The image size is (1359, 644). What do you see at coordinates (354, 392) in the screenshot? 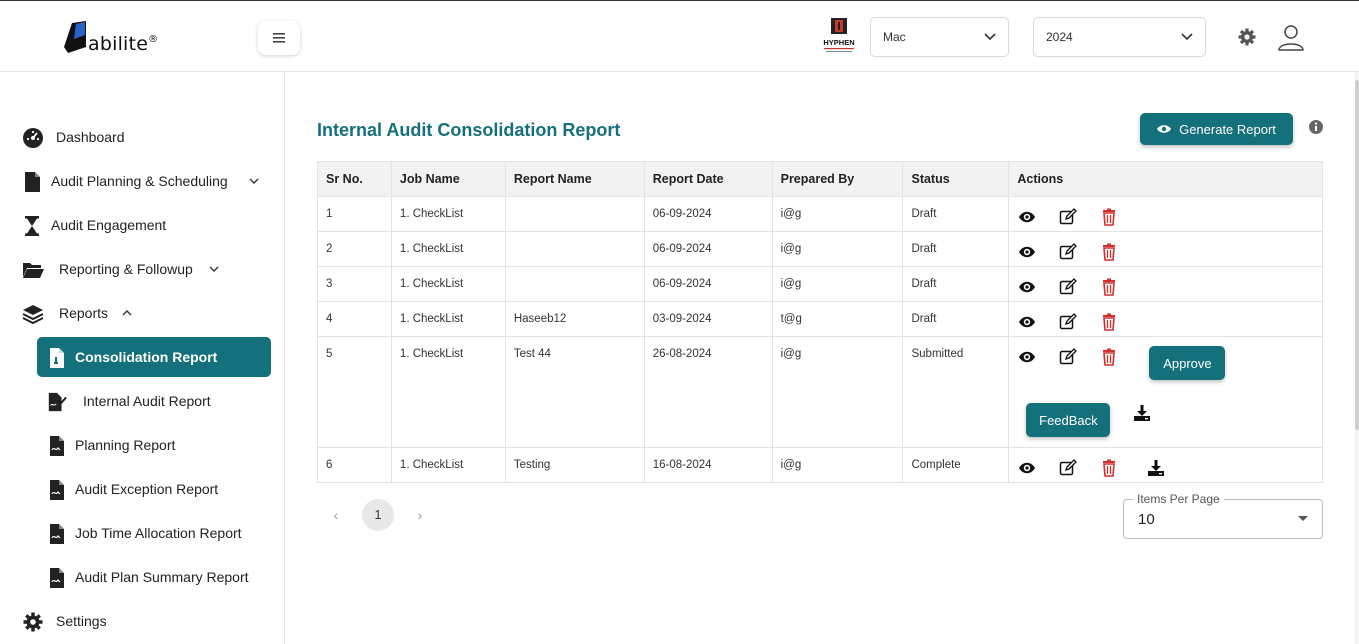
I see `sr-no-cell: 5` at bounding box center [354, 392].